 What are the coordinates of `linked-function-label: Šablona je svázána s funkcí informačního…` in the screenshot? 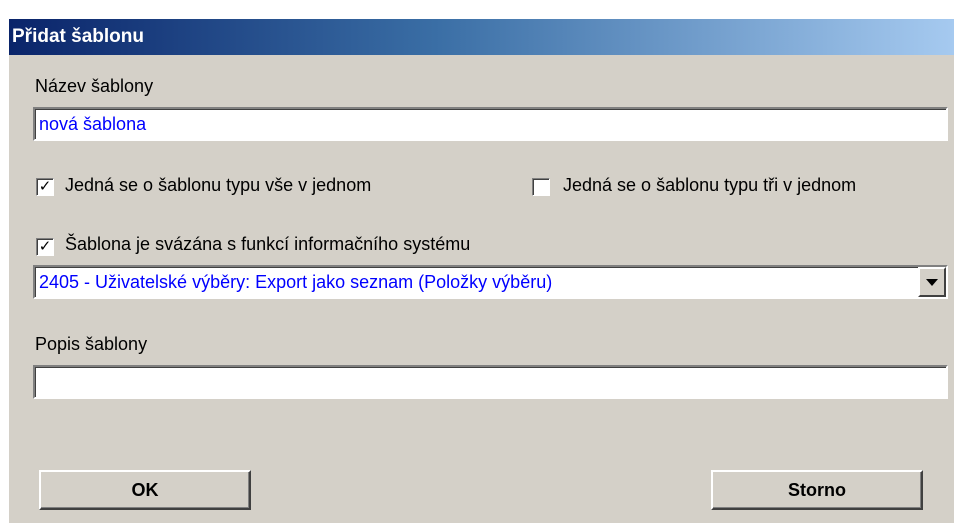 It's located at (267, 244).